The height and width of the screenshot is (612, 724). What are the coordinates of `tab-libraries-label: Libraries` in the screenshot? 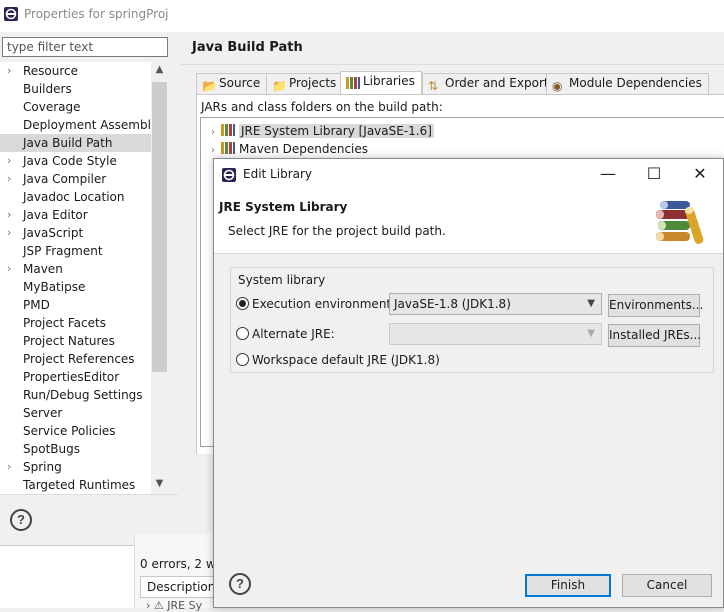 It's located at (389, 81).